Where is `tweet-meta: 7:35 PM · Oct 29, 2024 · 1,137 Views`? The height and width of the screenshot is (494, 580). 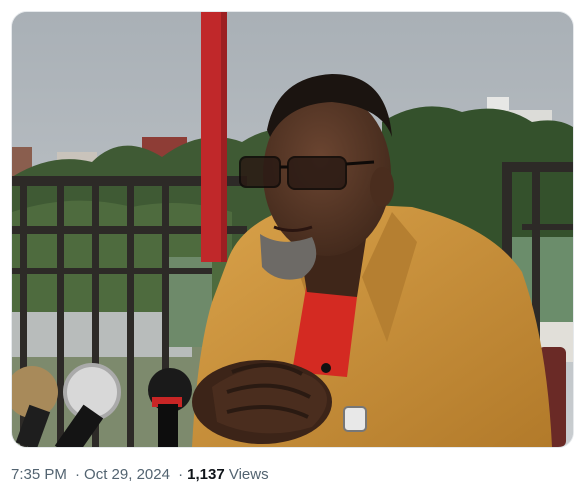
tweet-meta: 7:35 PM · Oct 29, 2024 · 1,137 Views is located at coordinates (140, 475).